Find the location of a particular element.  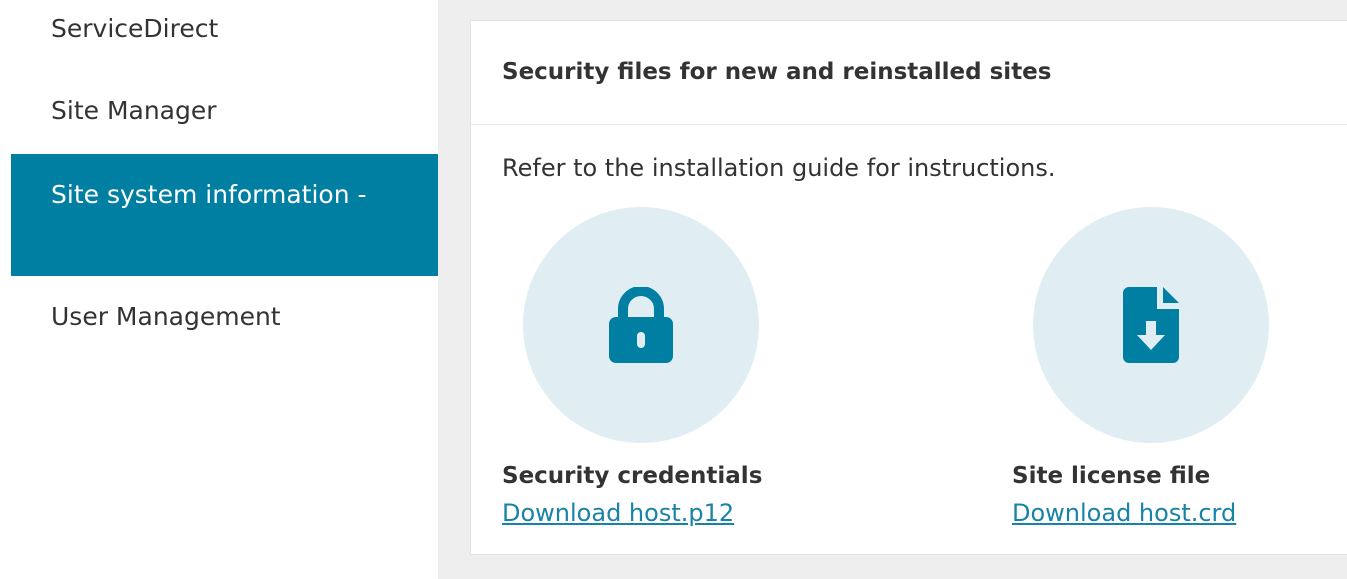

download-host-p12-link: Download host.p12 is located at coordinates (618, 513).